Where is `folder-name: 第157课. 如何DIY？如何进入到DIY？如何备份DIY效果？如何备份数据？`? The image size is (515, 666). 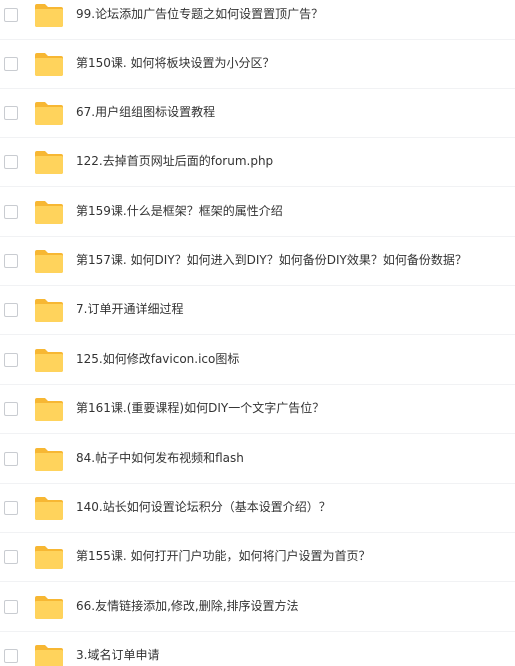
folder-name: 第157课. 如何DIY？如何进入到DIY？如何备份DIY效果？如何备份数据？ is located at coordinates (271, 260).